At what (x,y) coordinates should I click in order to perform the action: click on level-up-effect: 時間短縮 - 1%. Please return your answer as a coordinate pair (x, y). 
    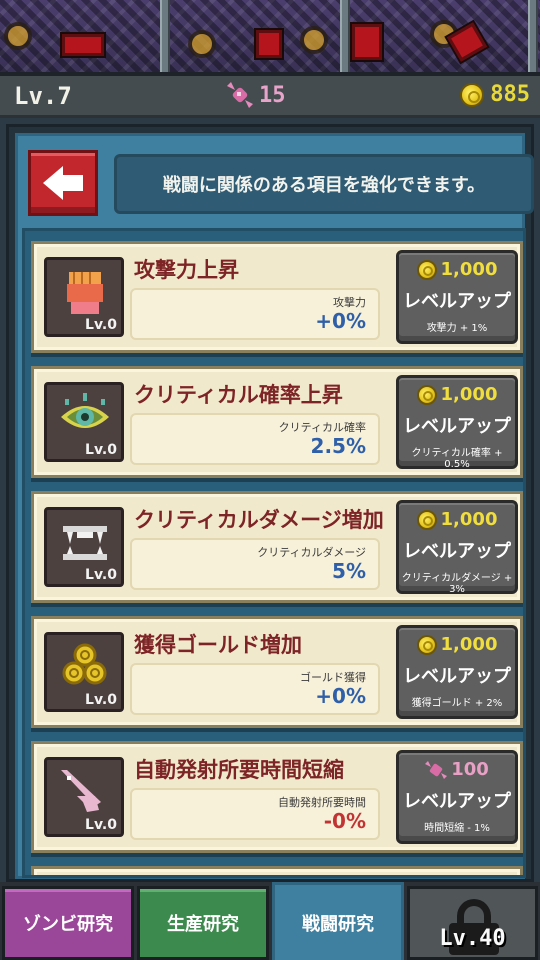
    Looking at the image, I should click on (457, 828).